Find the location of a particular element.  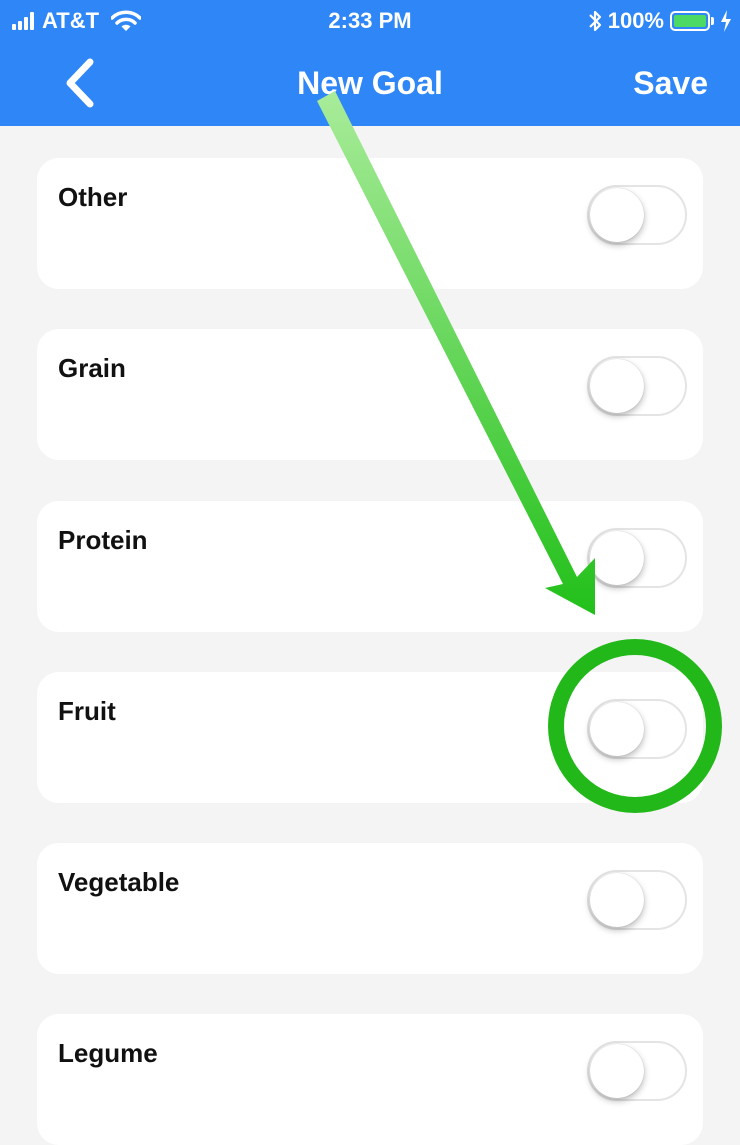

toggle-other is located at coordinates (637, 215).